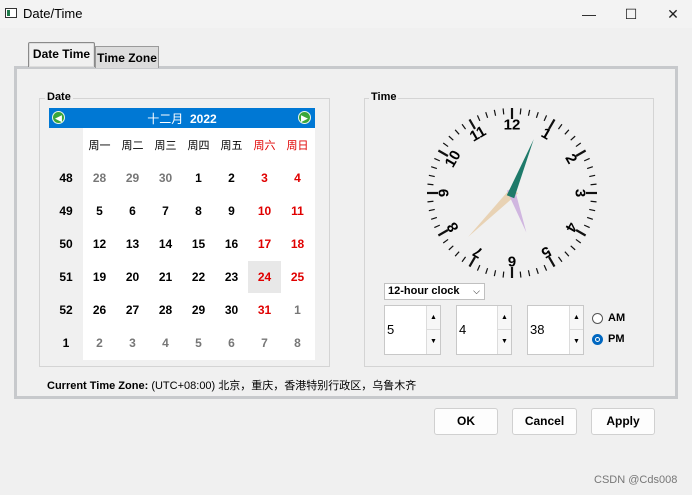 This screenshot has height=495, width=692. I want to click on tab-time-zone: Time Zone, so click(127, 57).